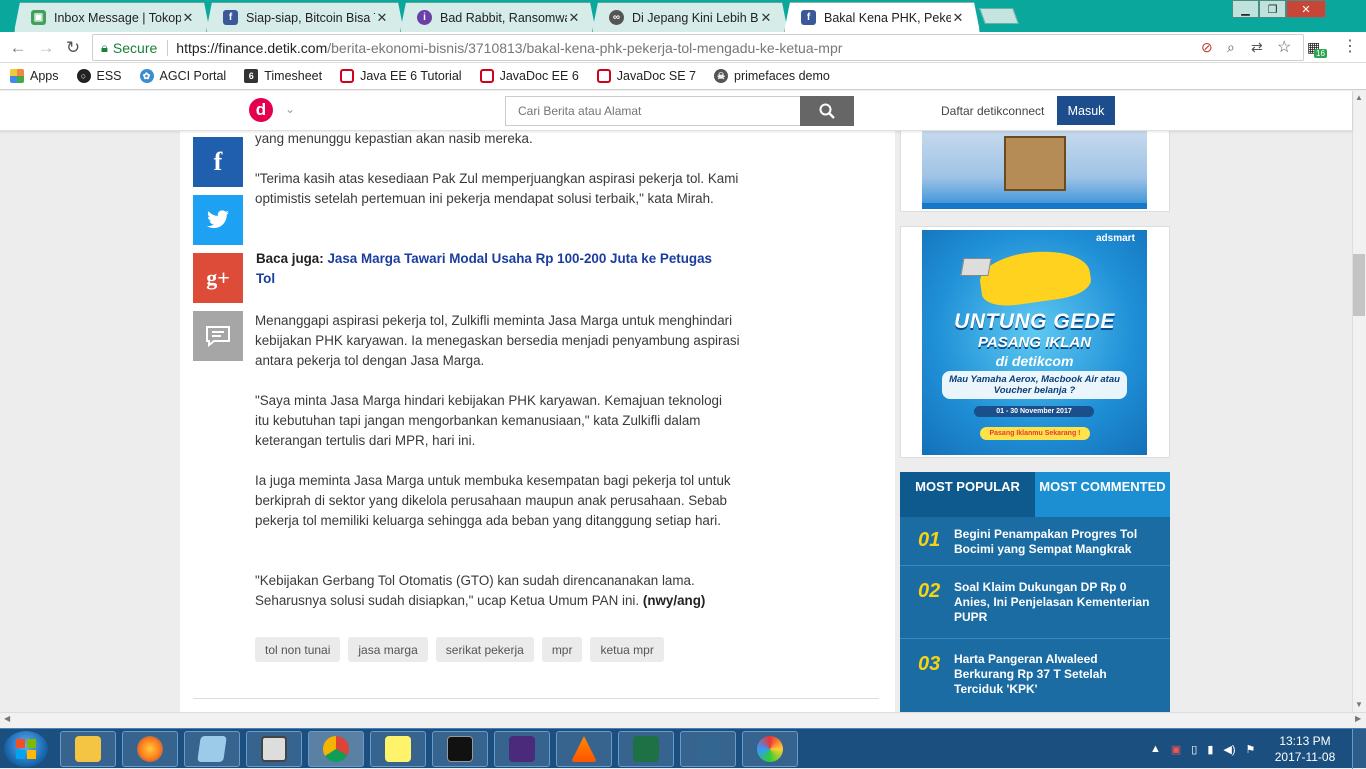 The height and width of the screenshot is (769, 1366). Describe the element at coordinates (1155, 749) in the screenshot. I see `show-hidden-icons: ▲` at that location.